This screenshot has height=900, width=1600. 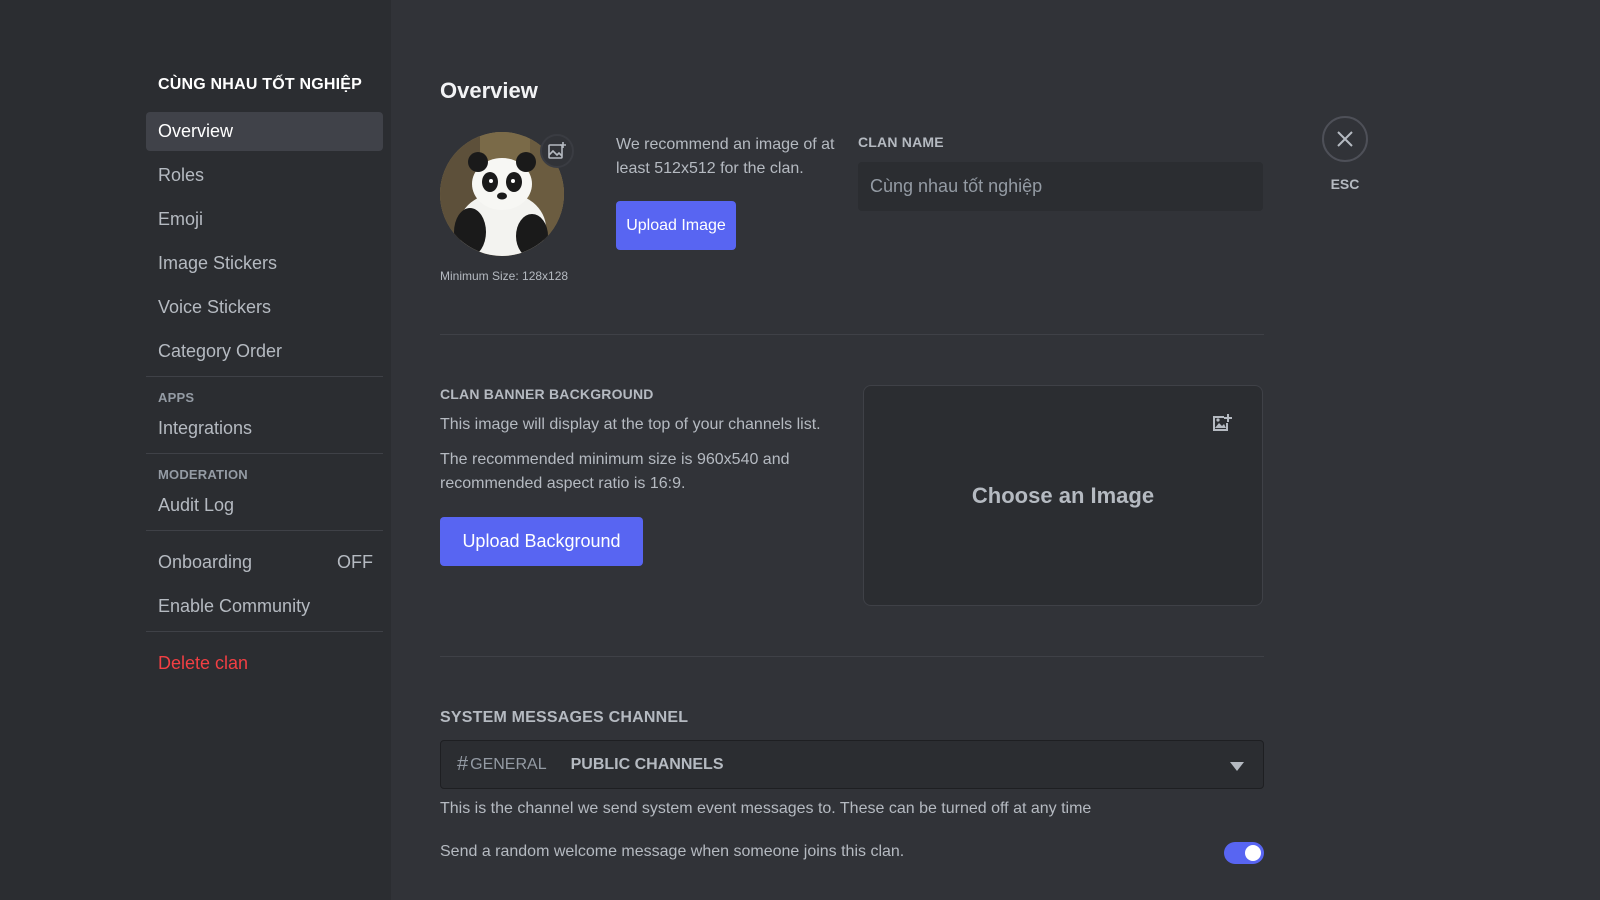 What do you see at coordinates (901, 142) in the screenshot?
I see `clan-name-label: CLAN NAME` at bounding box center [901, 142].